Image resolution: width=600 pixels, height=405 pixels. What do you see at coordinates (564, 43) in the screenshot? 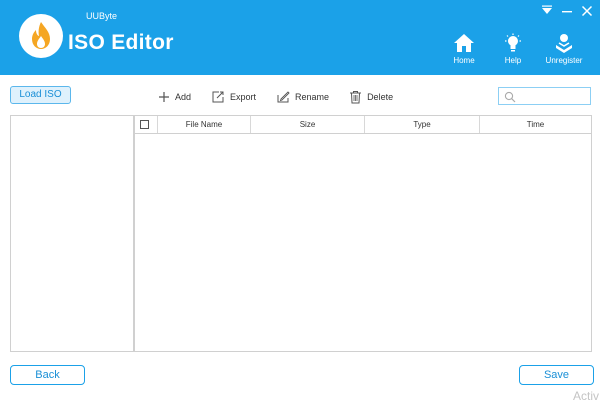
I see `unregister-icon` at bounding box center [564, 43].